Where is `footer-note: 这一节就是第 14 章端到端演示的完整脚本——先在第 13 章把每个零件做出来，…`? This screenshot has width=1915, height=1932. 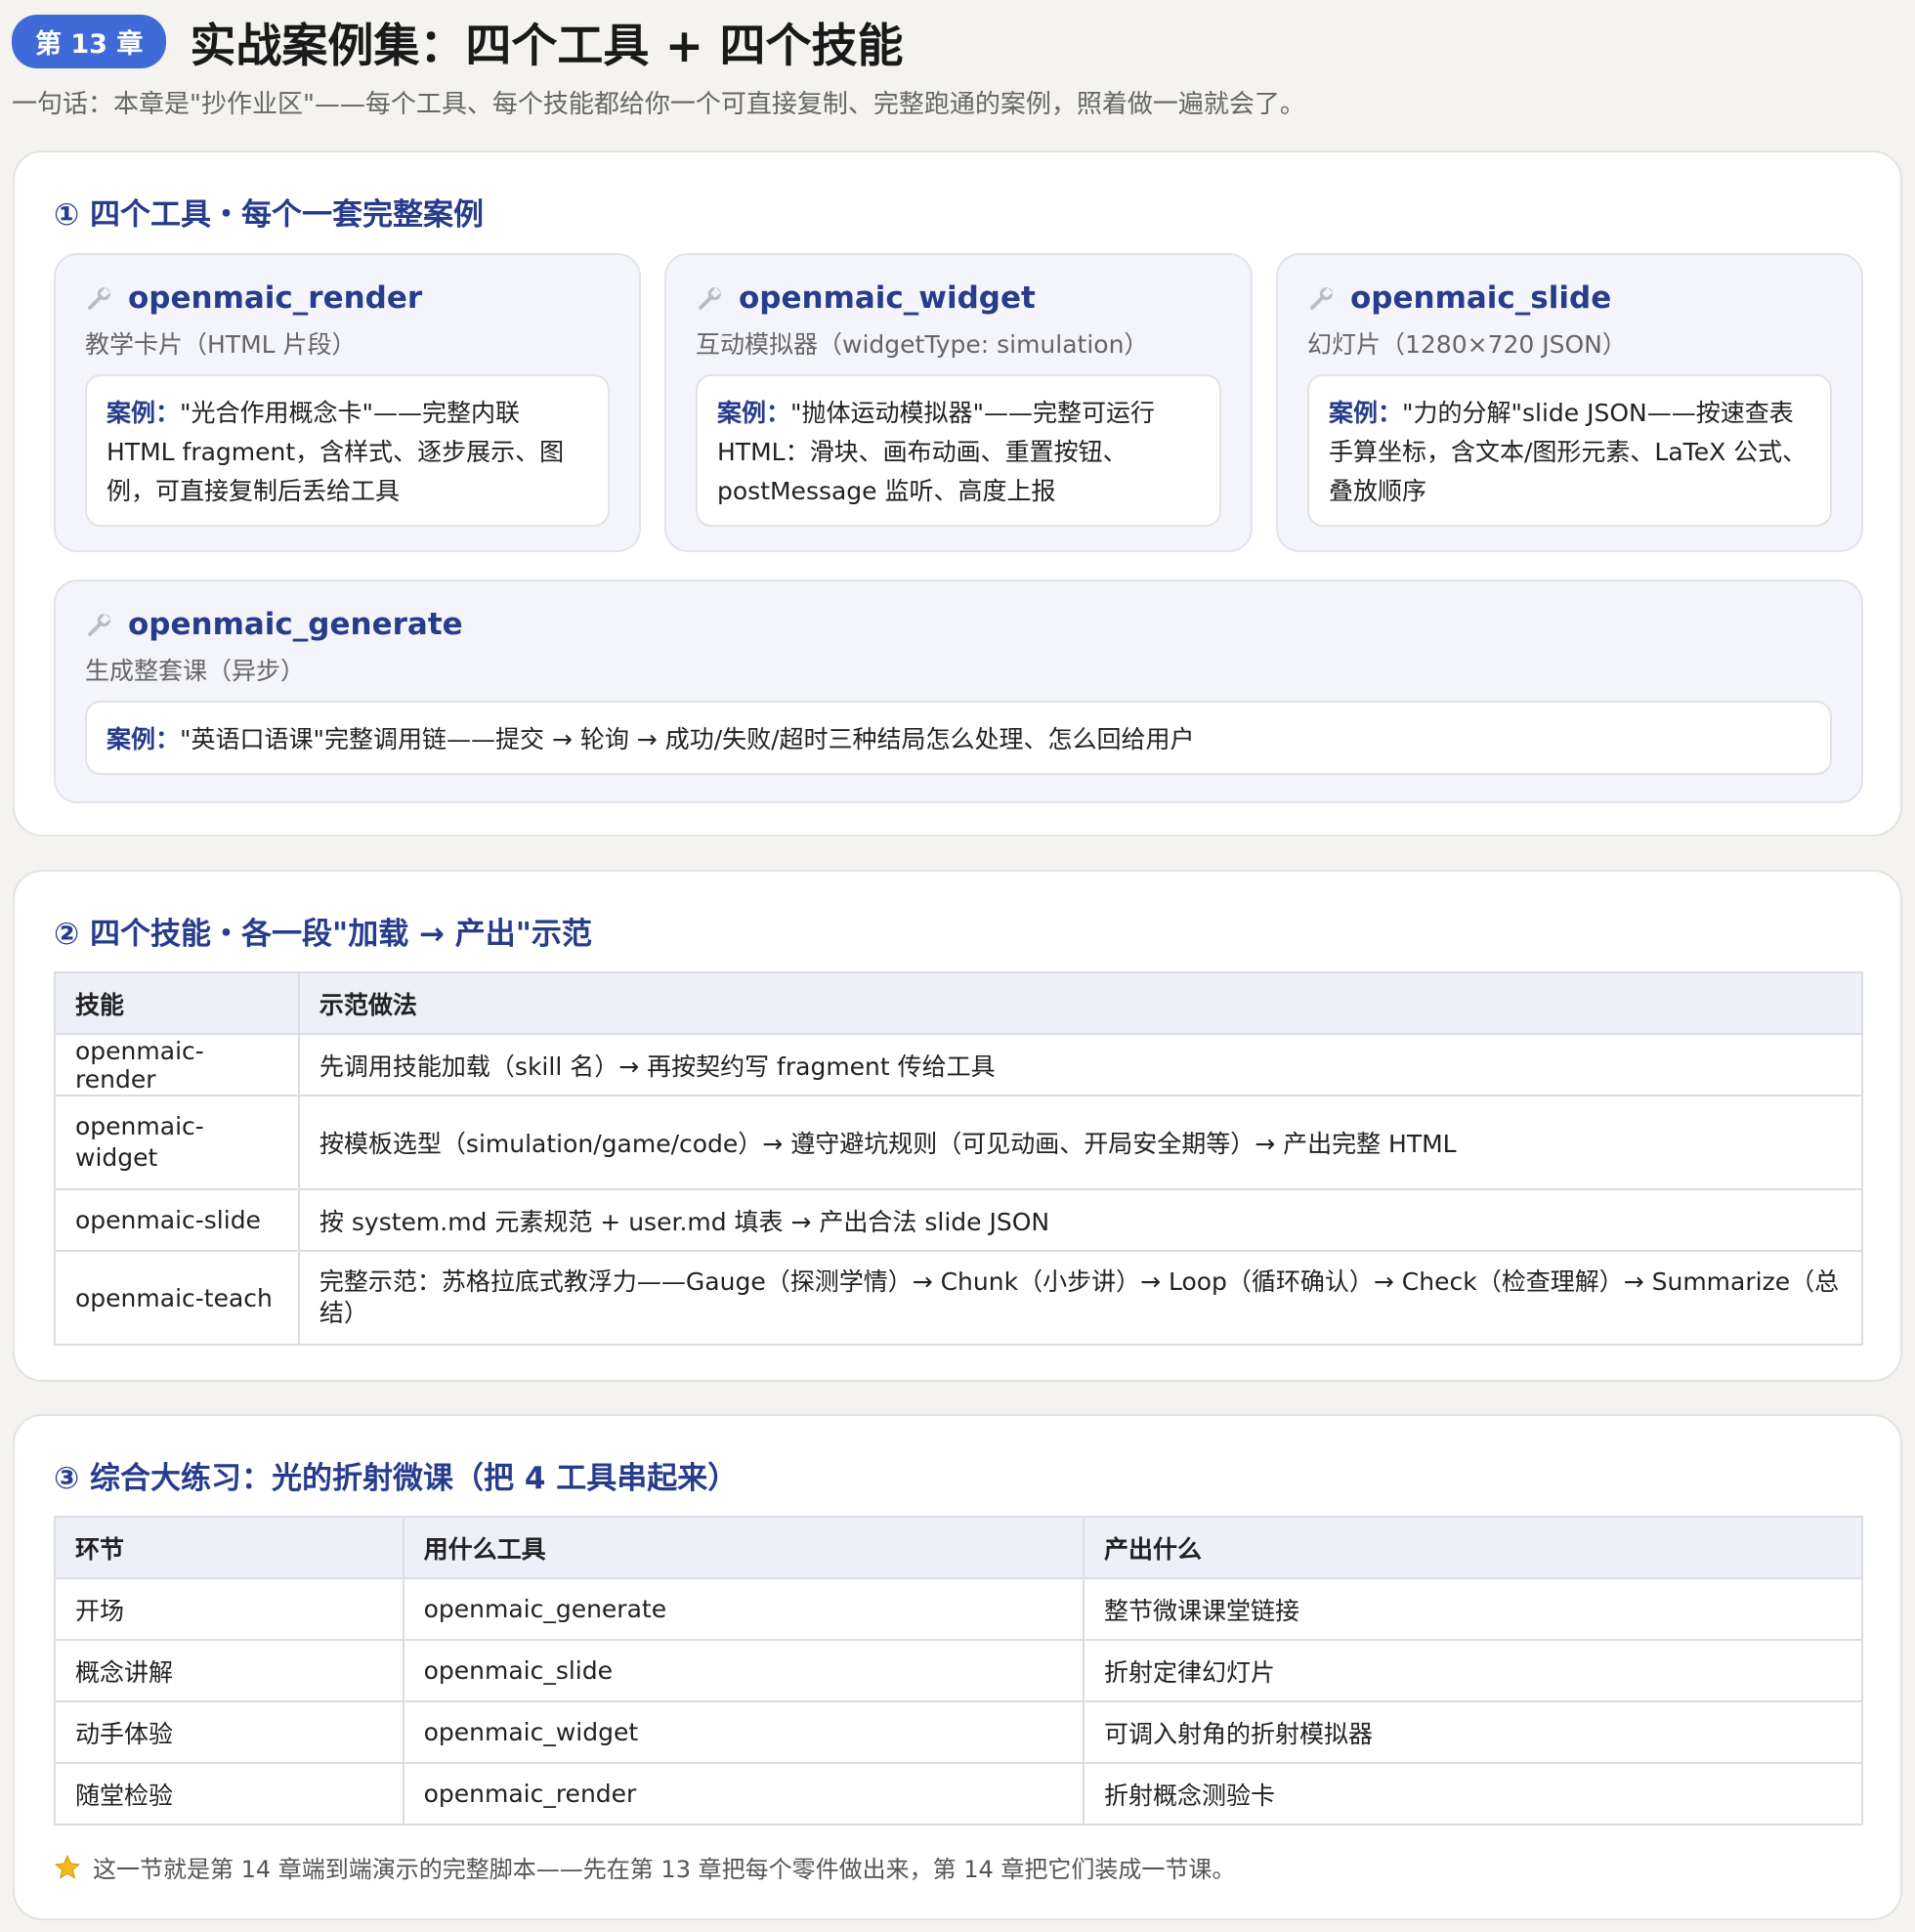 footer-note: 这一节就是第 14 章端到端演示的完整脚本——先在第 13 章把每个零件做出来，… is located at coordinates (644, 1867).